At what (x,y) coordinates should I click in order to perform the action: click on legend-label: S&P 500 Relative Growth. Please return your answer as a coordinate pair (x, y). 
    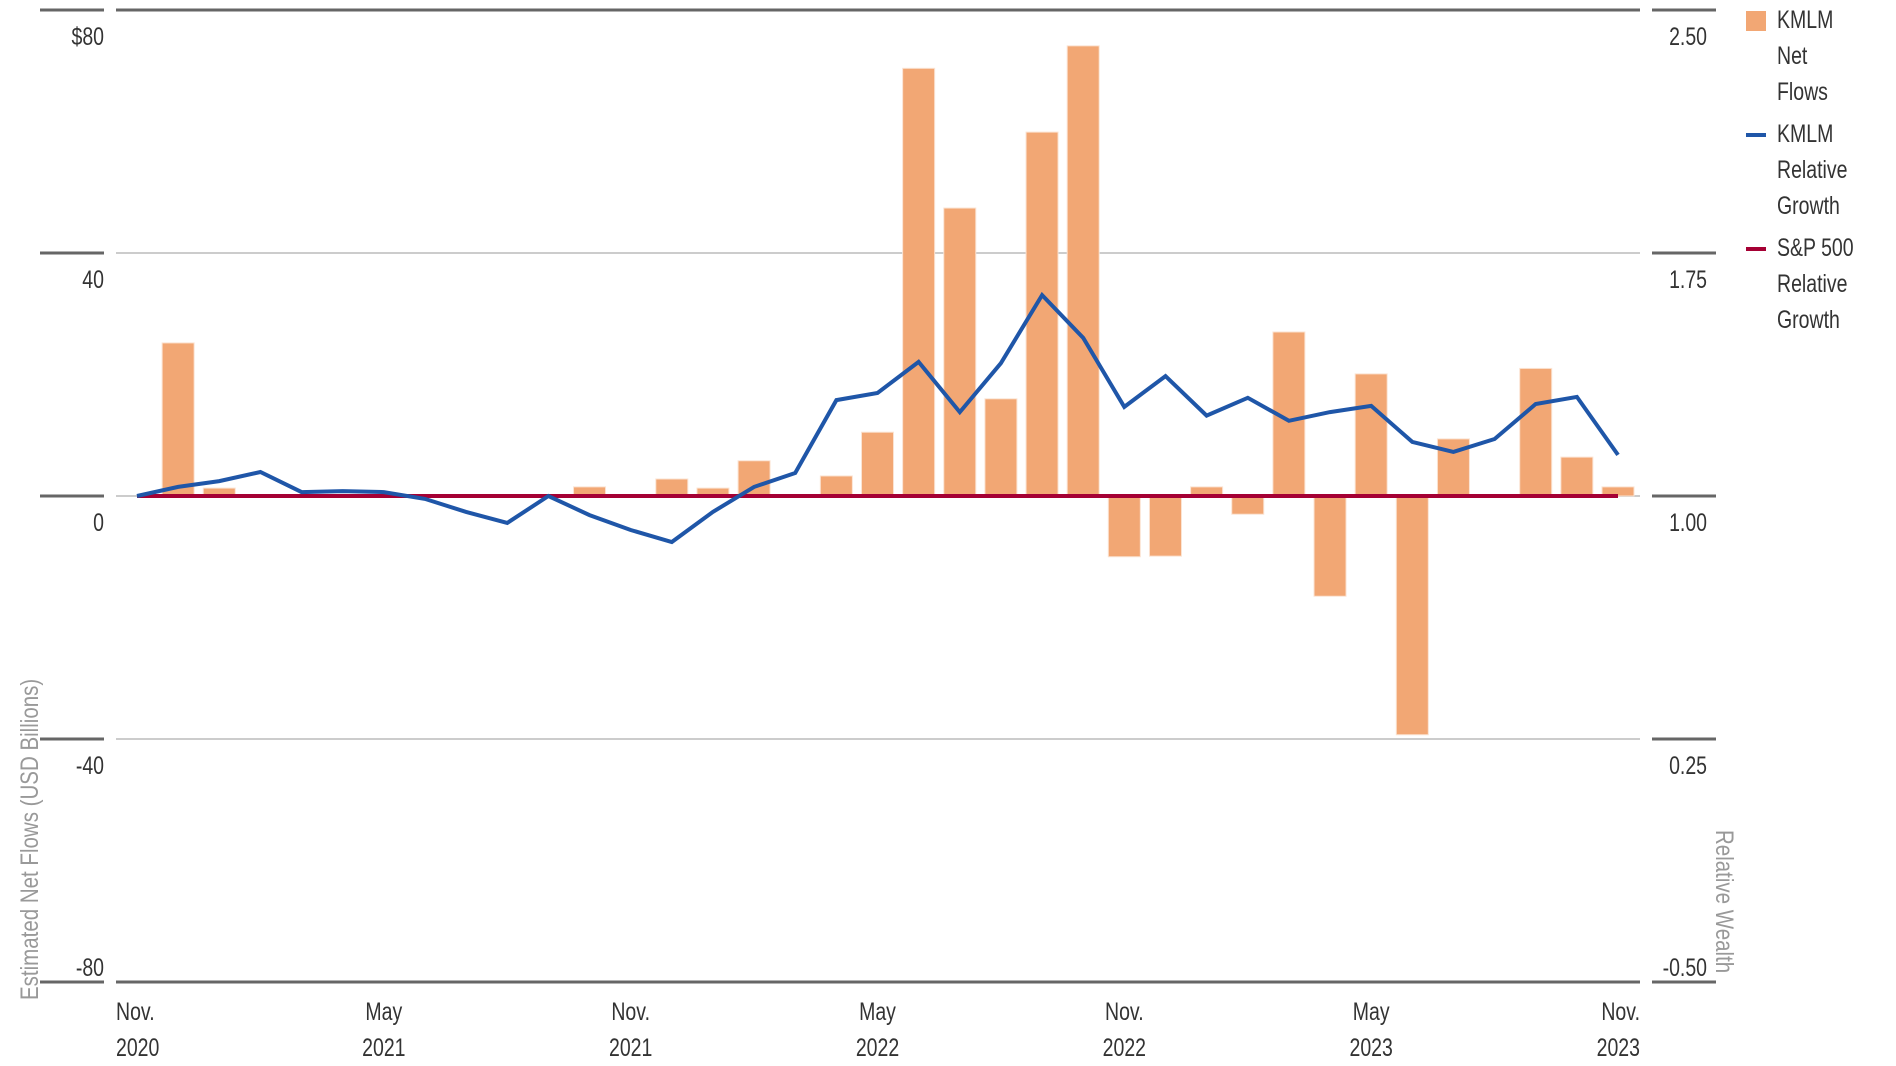
    Looking at the image, I should click on (1815, 284).